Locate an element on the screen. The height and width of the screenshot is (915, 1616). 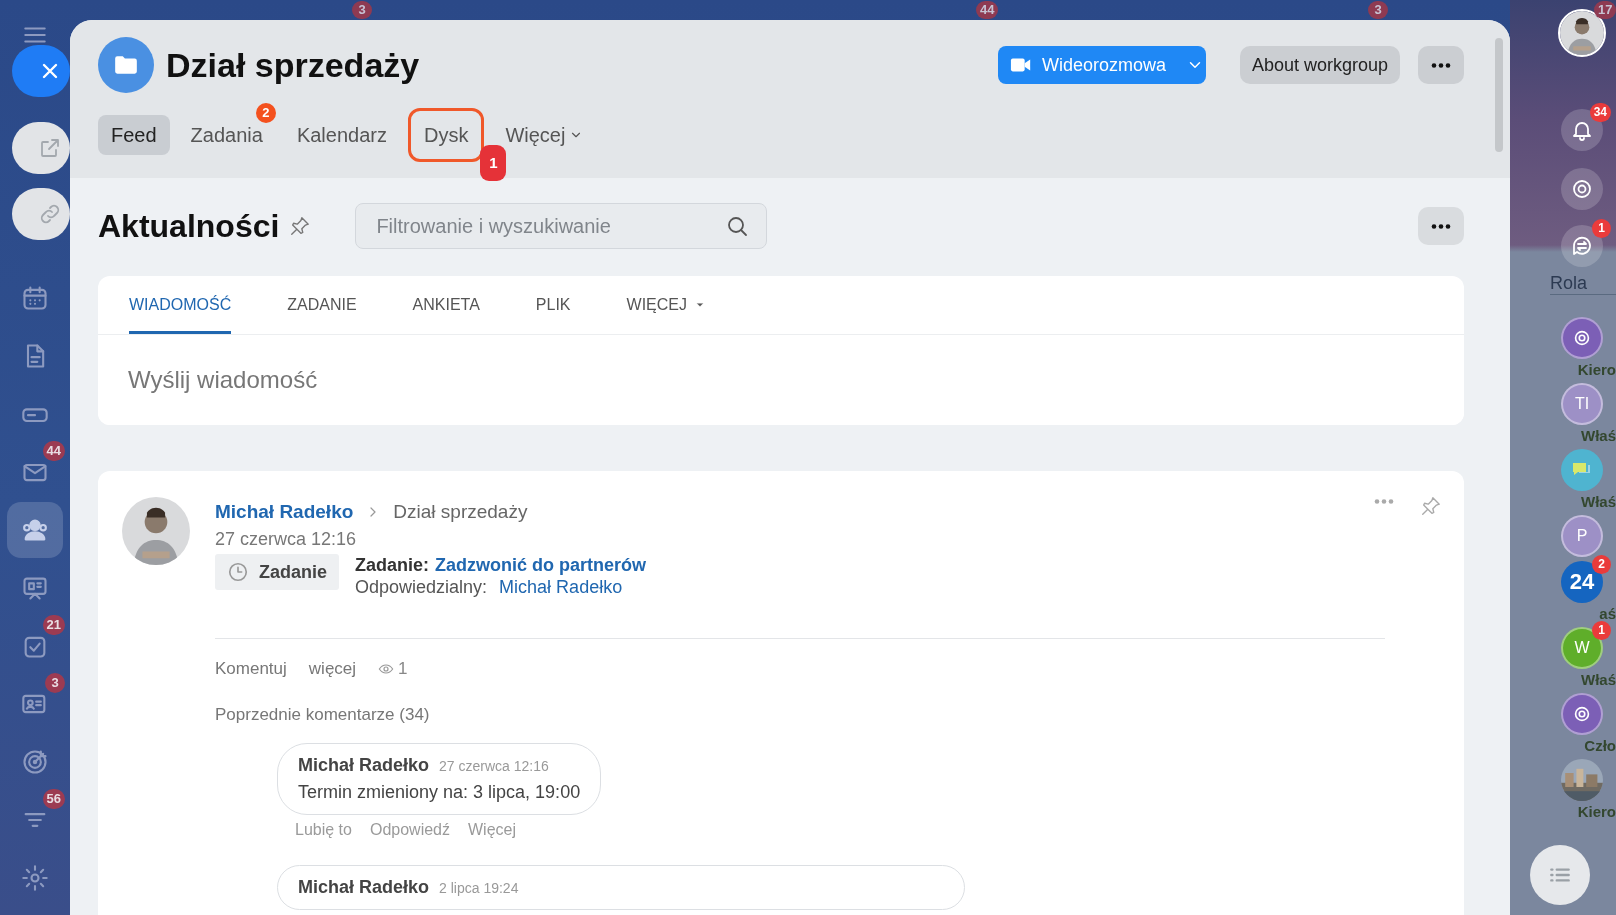
comment-text: Termin zmieniony na: 3 lipca, 19:00 is located at coordinates (439, 792).